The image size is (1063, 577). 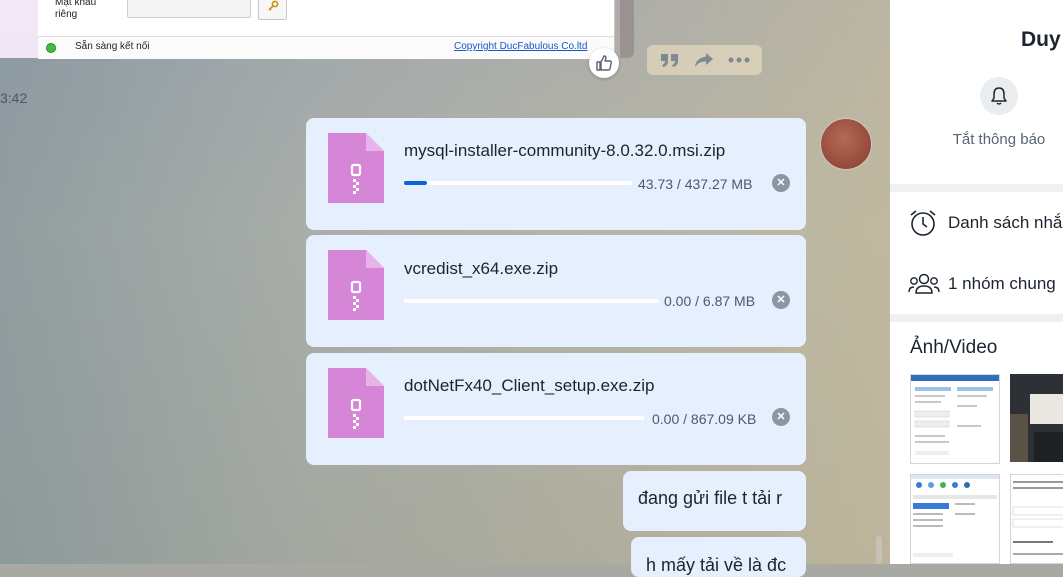 What do you see at coordinates (189, 9) in the screenshot?
I see `password-input` at bounding box center [189, 9].